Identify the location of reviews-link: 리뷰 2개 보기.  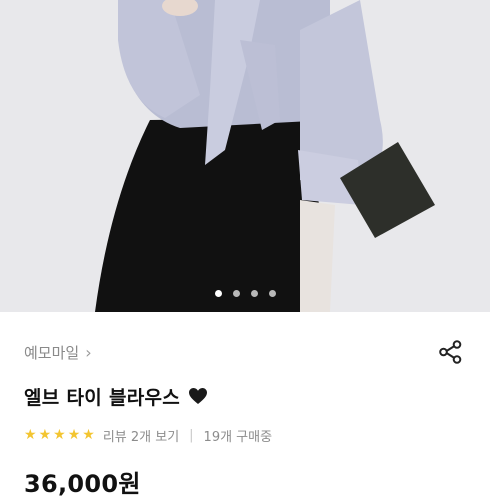
(141, 435).